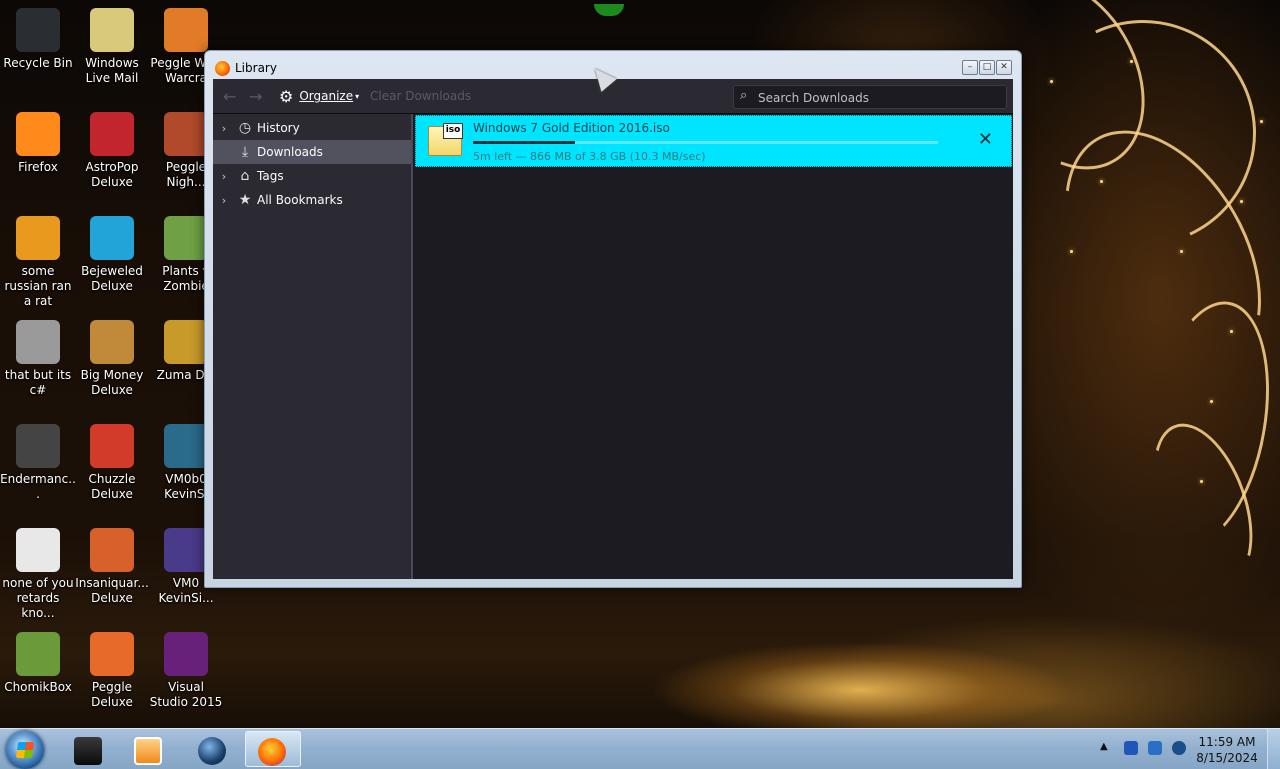 The image size is (1280, 769). I want to click on media-player-icon, so click(148, 751).